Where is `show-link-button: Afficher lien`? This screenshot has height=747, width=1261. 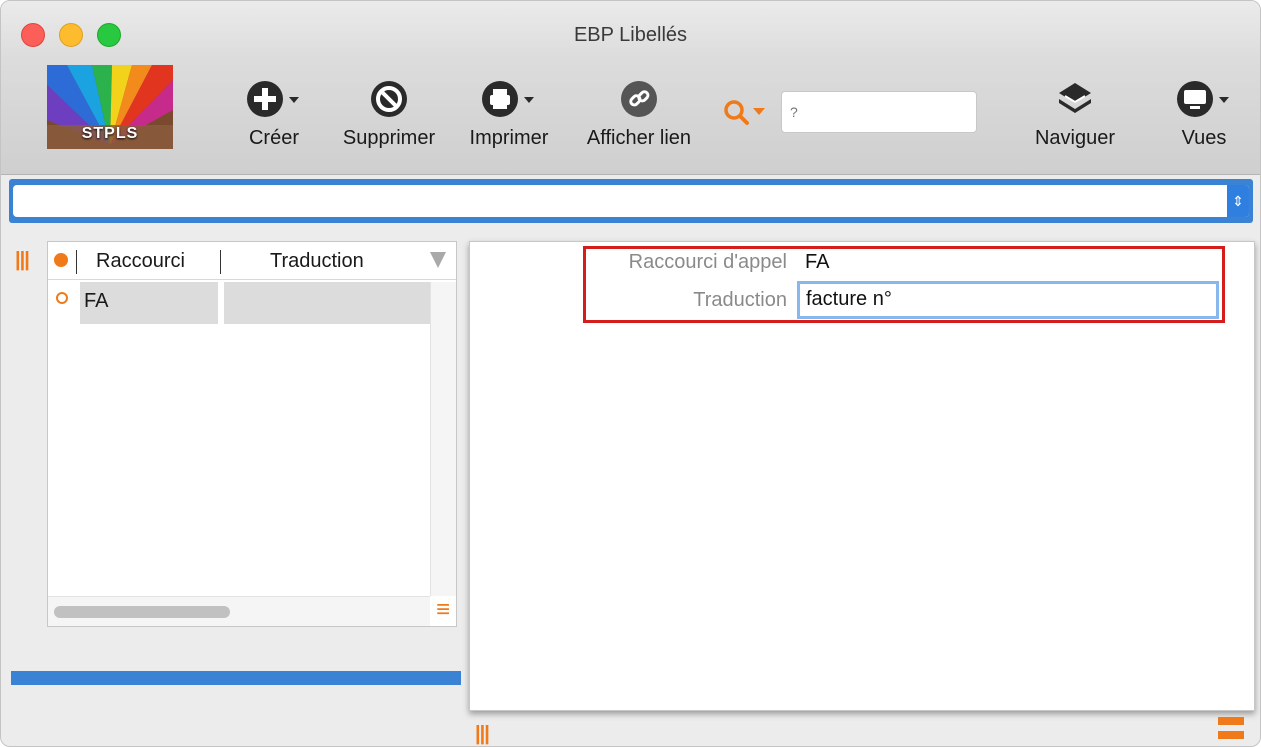 show-link-button: Afficher lien is located at coordinates (639, 113).